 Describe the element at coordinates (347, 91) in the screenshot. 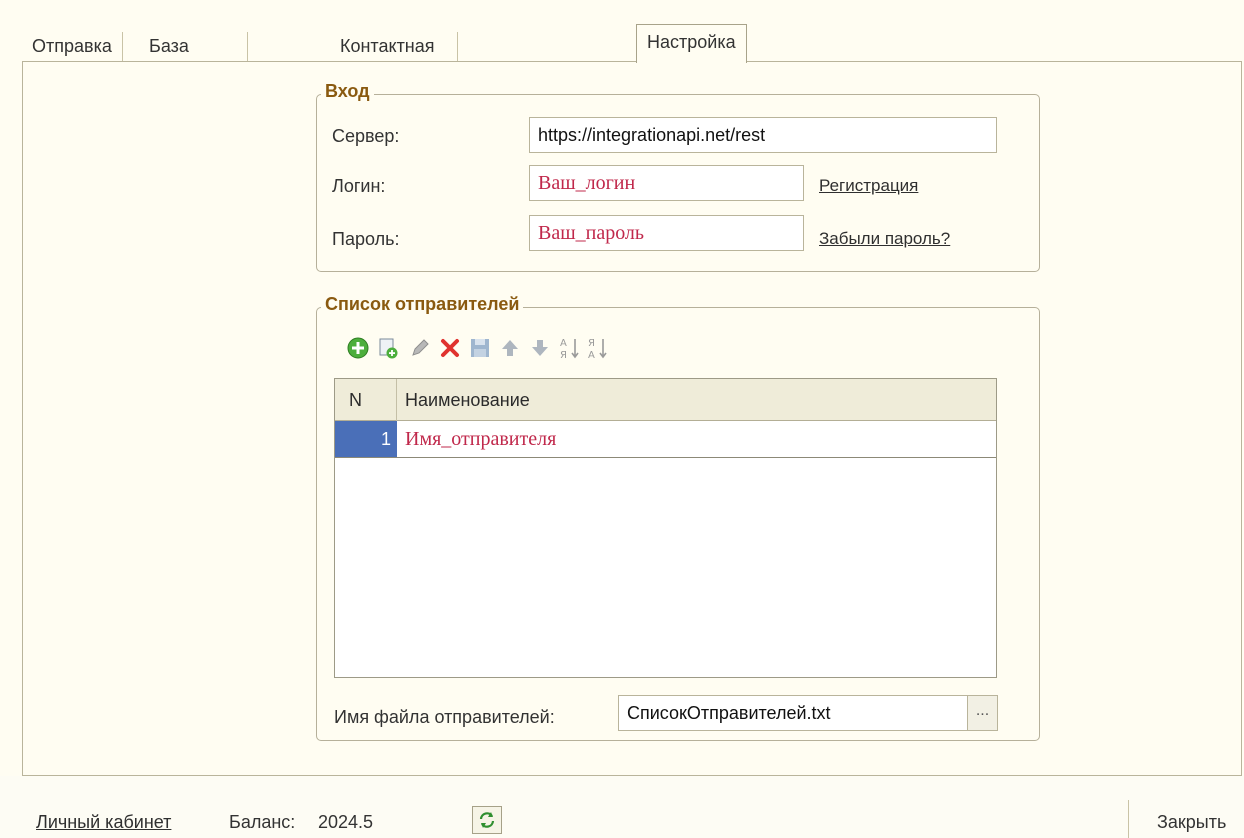

I see `login-group-title: Вход` at that location.